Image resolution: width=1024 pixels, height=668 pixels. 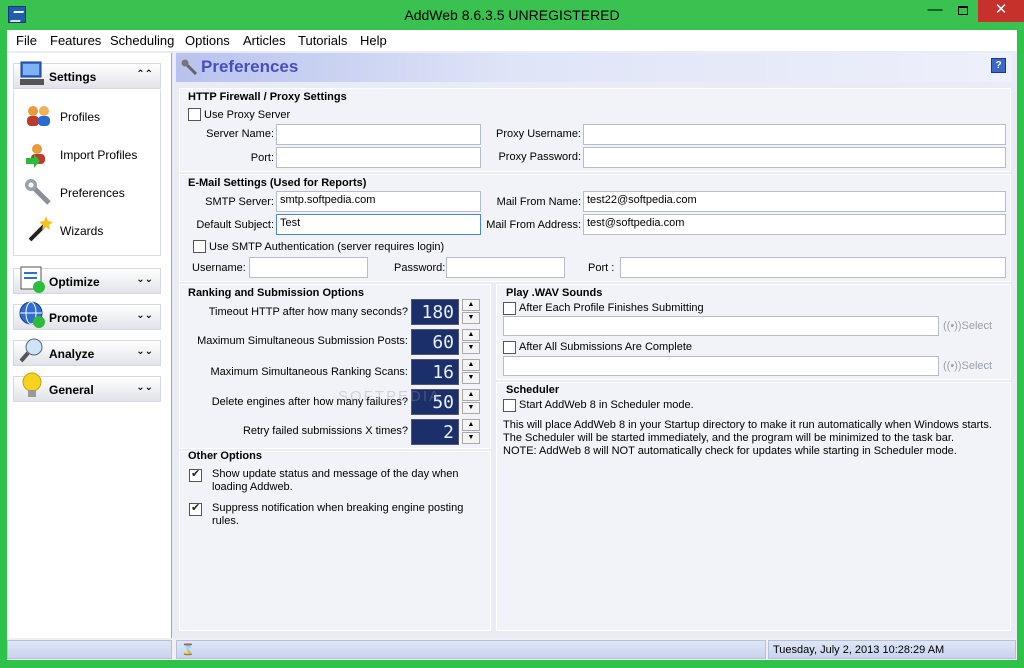 What do you see at coordinates (378, 224) in the screenshot?
I see `default-subject-input: Test` at bounding box center [378, 224].